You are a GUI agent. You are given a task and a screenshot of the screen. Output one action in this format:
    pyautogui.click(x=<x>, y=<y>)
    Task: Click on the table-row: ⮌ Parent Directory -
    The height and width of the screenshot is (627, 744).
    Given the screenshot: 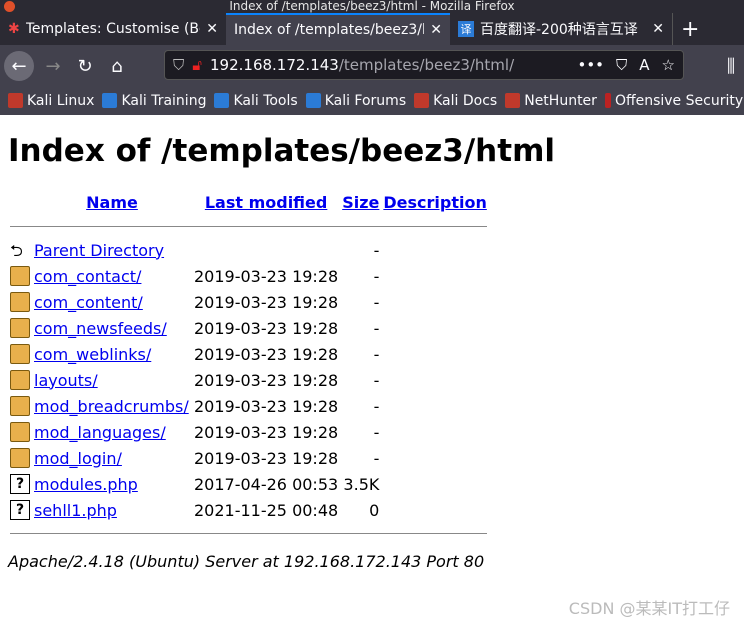 What is the action you would take?
    pyautogui.click(x=248, y=250)
    